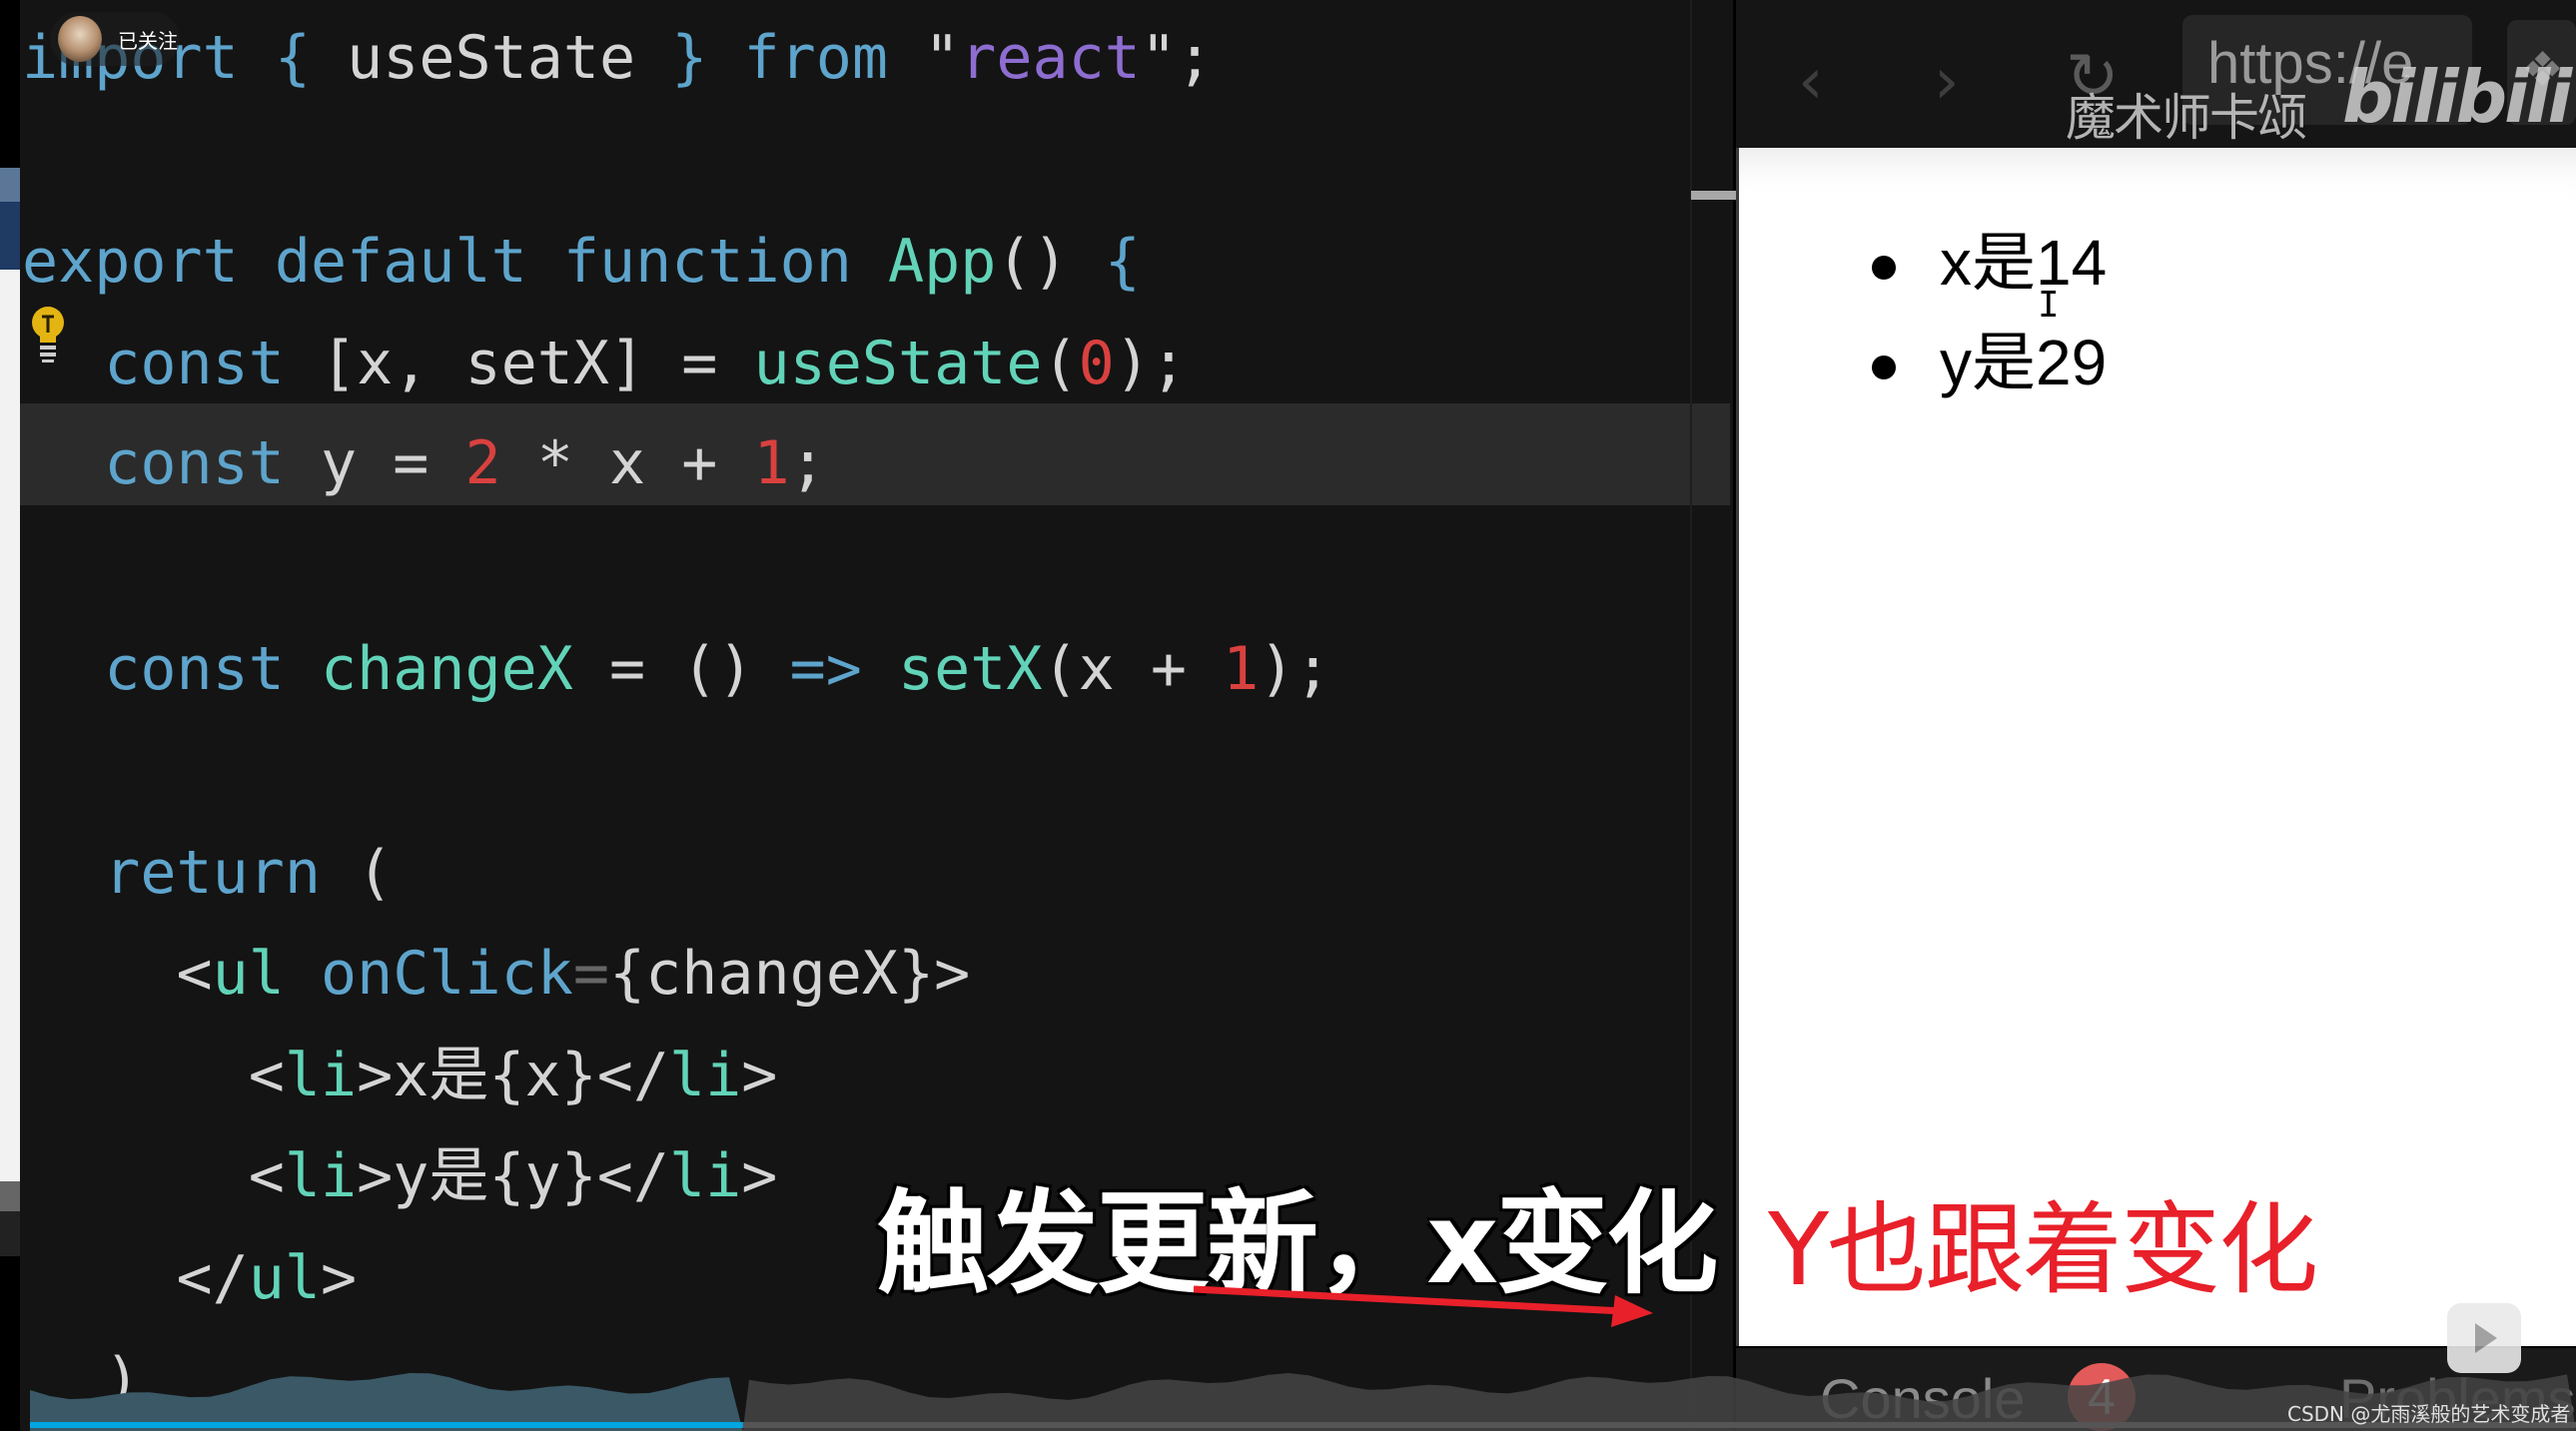 The width and height of the screenshot is (2576, 1431). What do you see at coordinates (80, 39) in the screenshot?
I see `uploader-avatar` at bounding box center [80, 39].